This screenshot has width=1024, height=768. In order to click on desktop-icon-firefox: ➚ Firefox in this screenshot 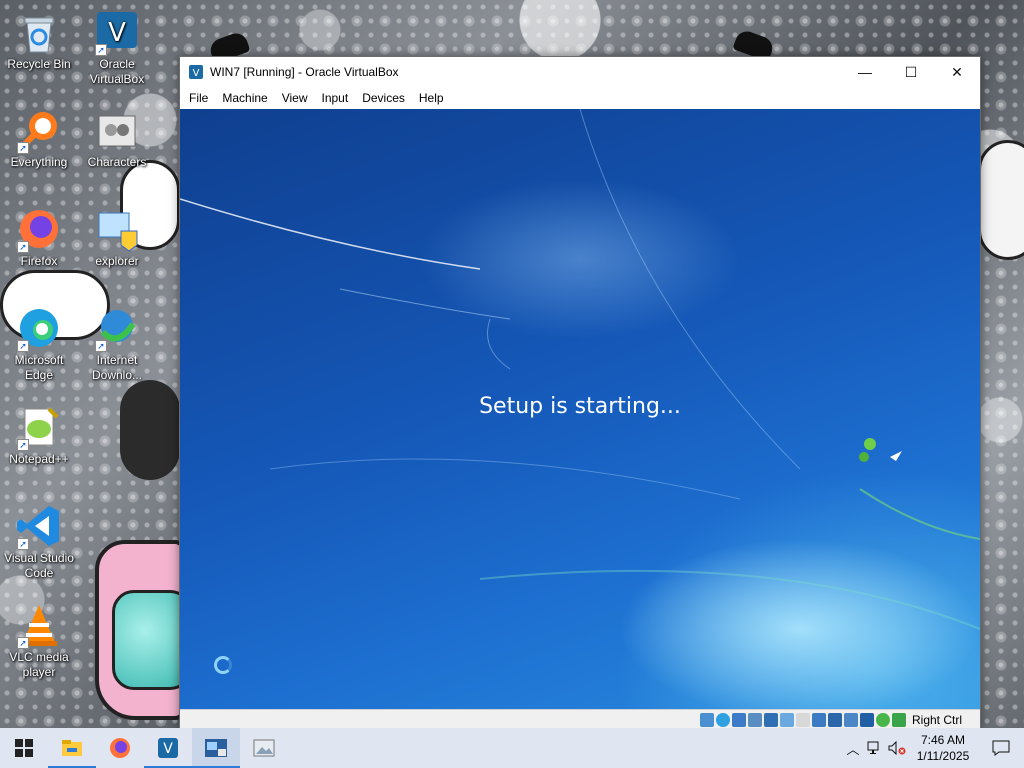, I will do `click(39, 237)`.